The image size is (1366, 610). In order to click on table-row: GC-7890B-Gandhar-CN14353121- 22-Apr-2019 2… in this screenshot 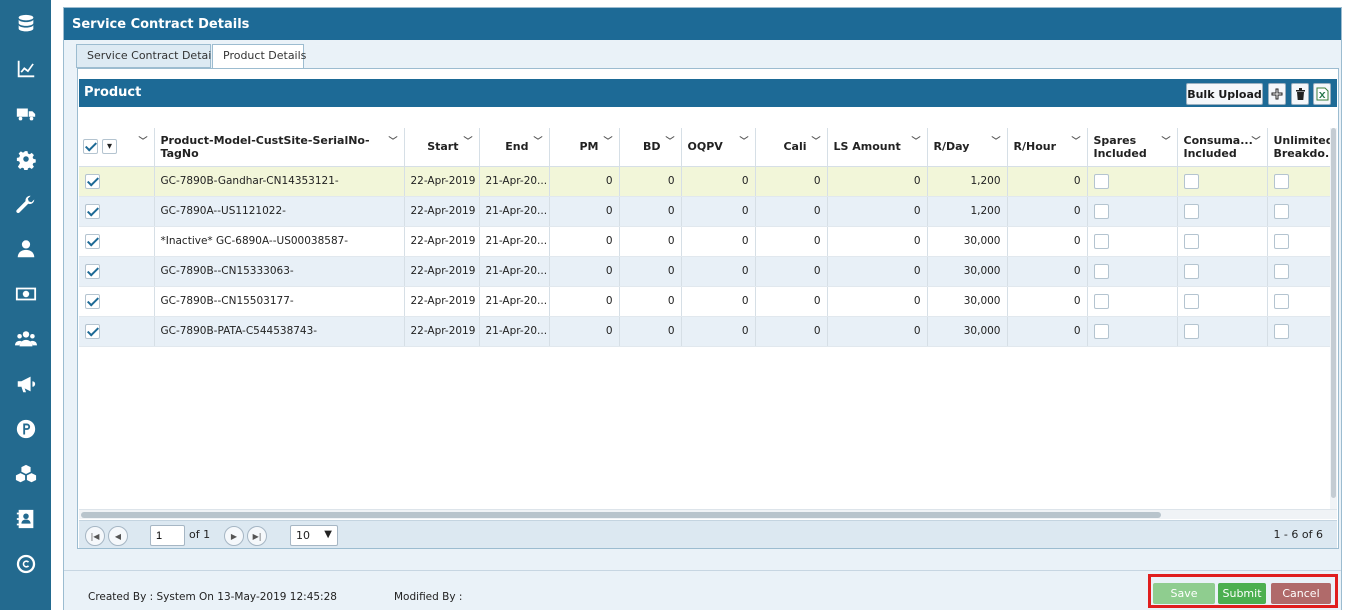, I will do `click(705, 181)`.